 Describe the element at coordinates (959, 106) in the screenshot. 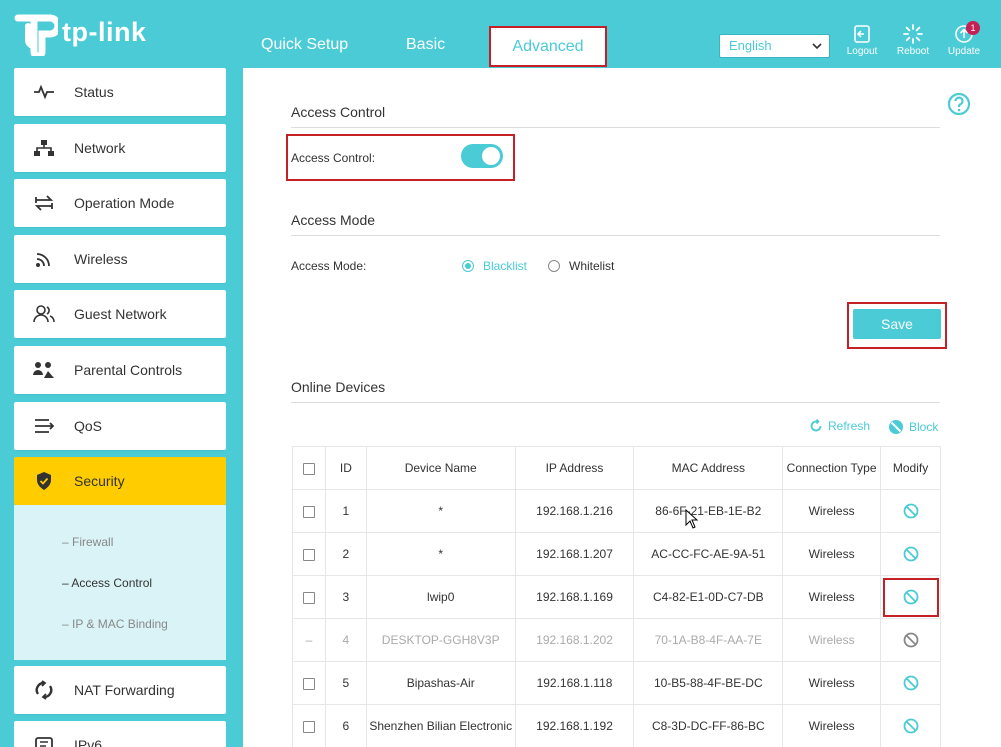

I see `help-icon` at that location.